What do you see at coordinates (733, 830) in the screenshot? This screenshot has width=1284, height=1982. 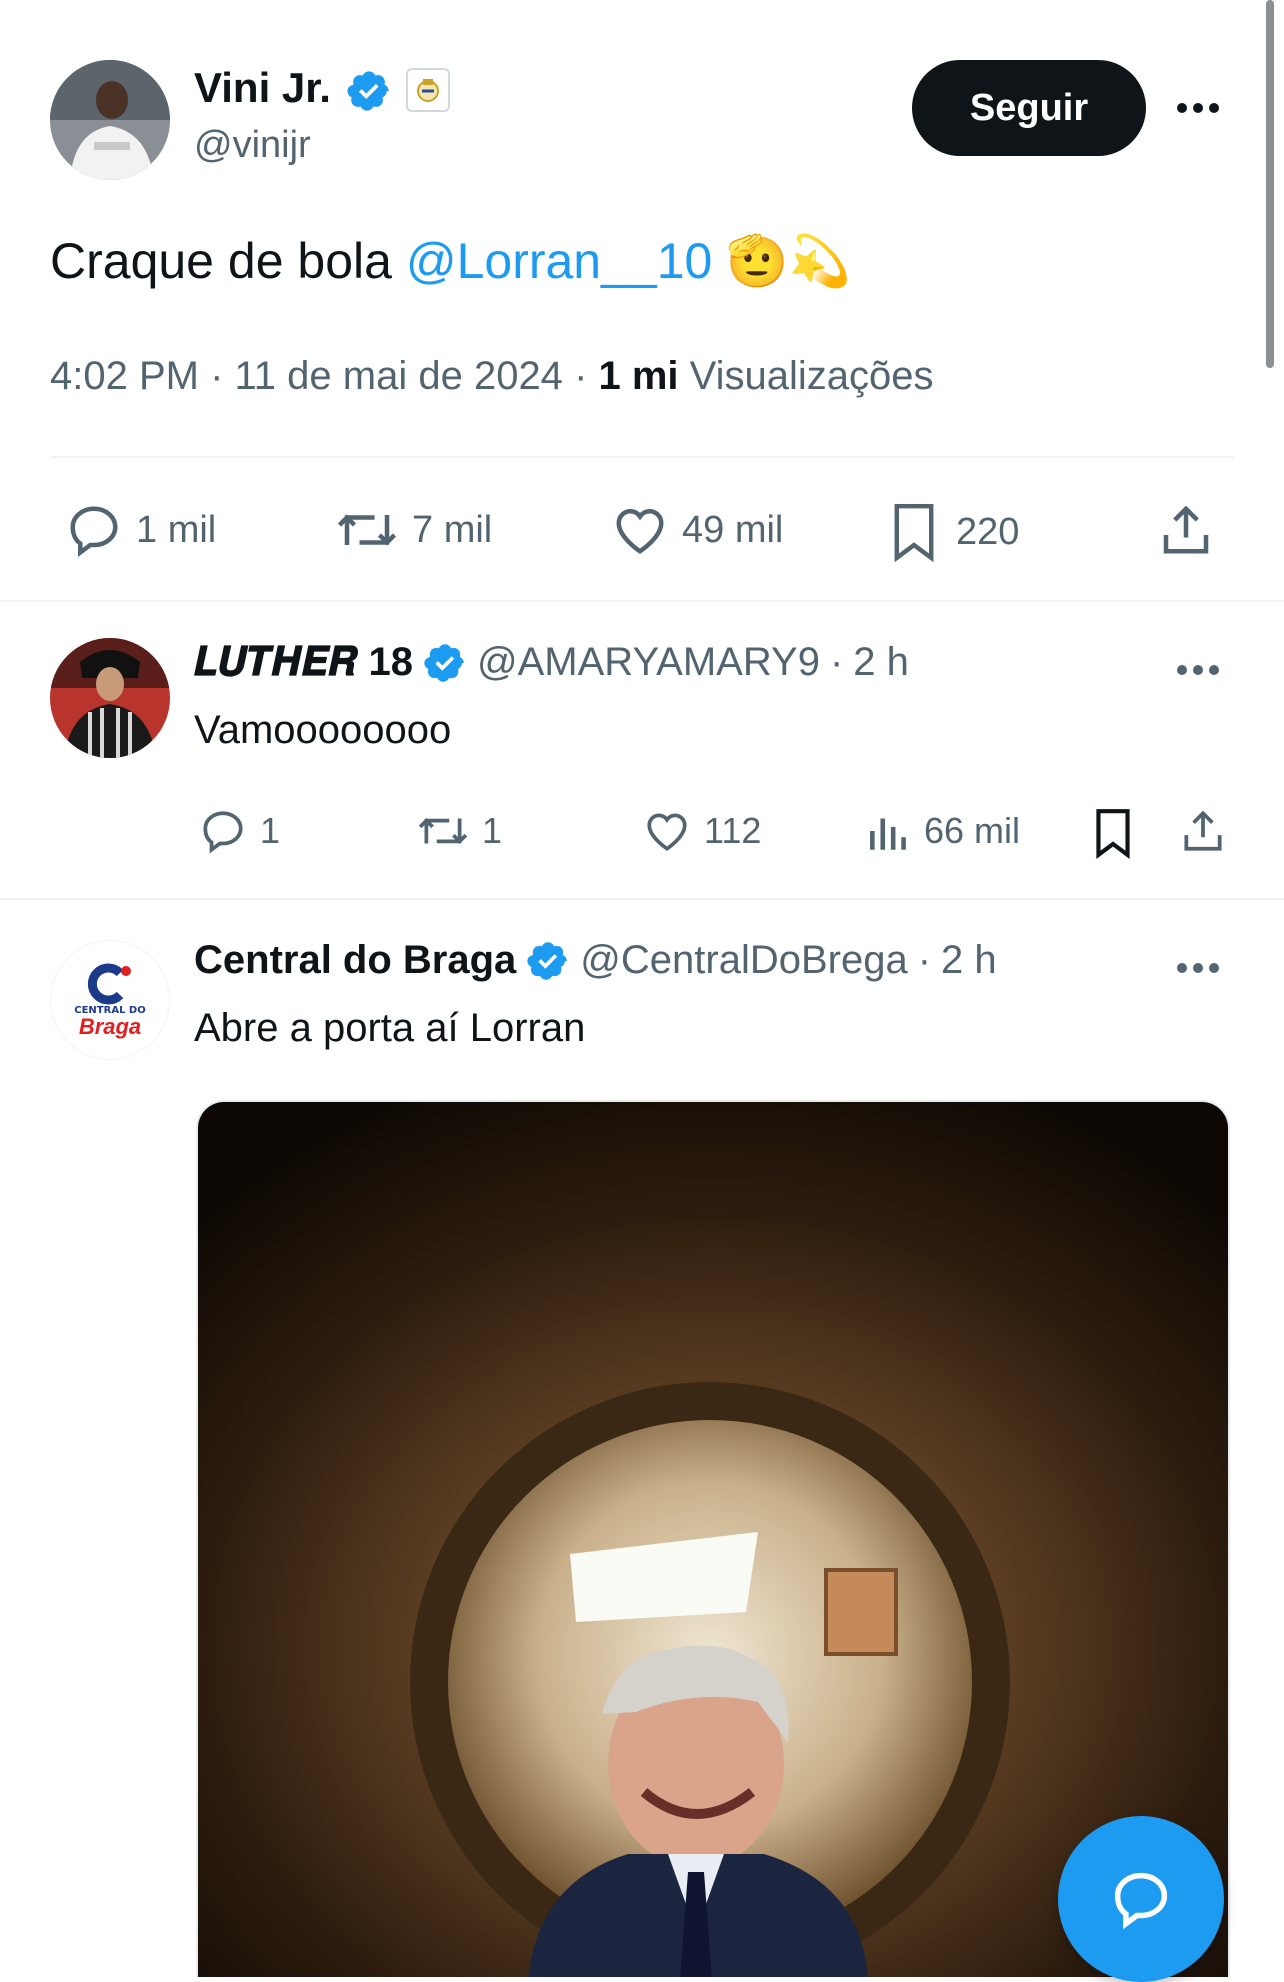 I see `like-count: 112` at bounding box center [733, 830].